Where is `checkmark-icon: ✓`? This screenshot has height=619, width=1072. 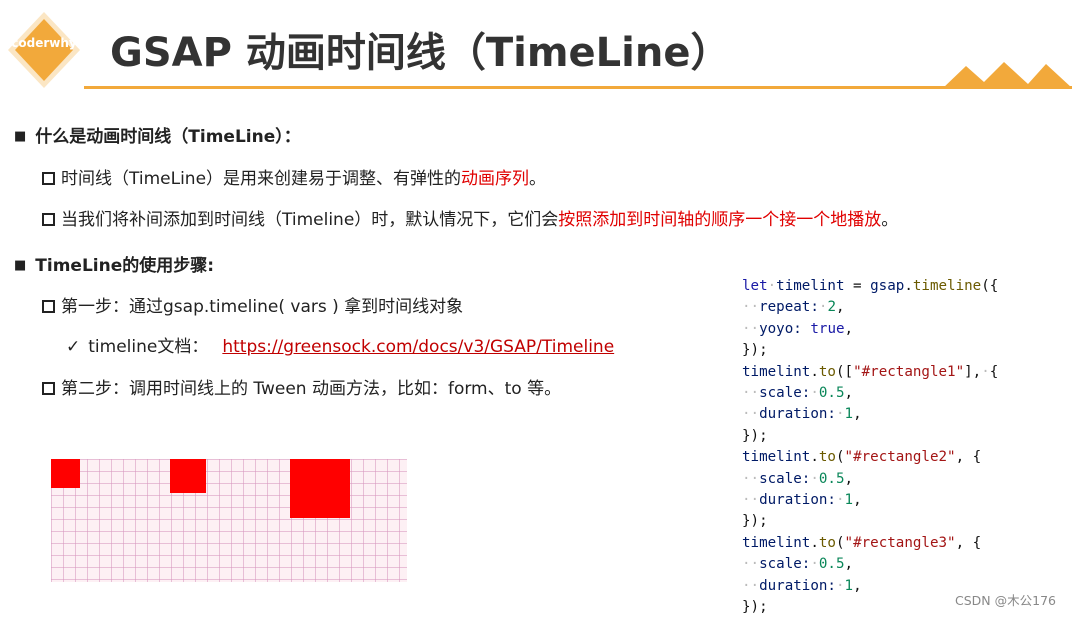 checkmark-icon: ✓ is located at coordinates (73, 347).